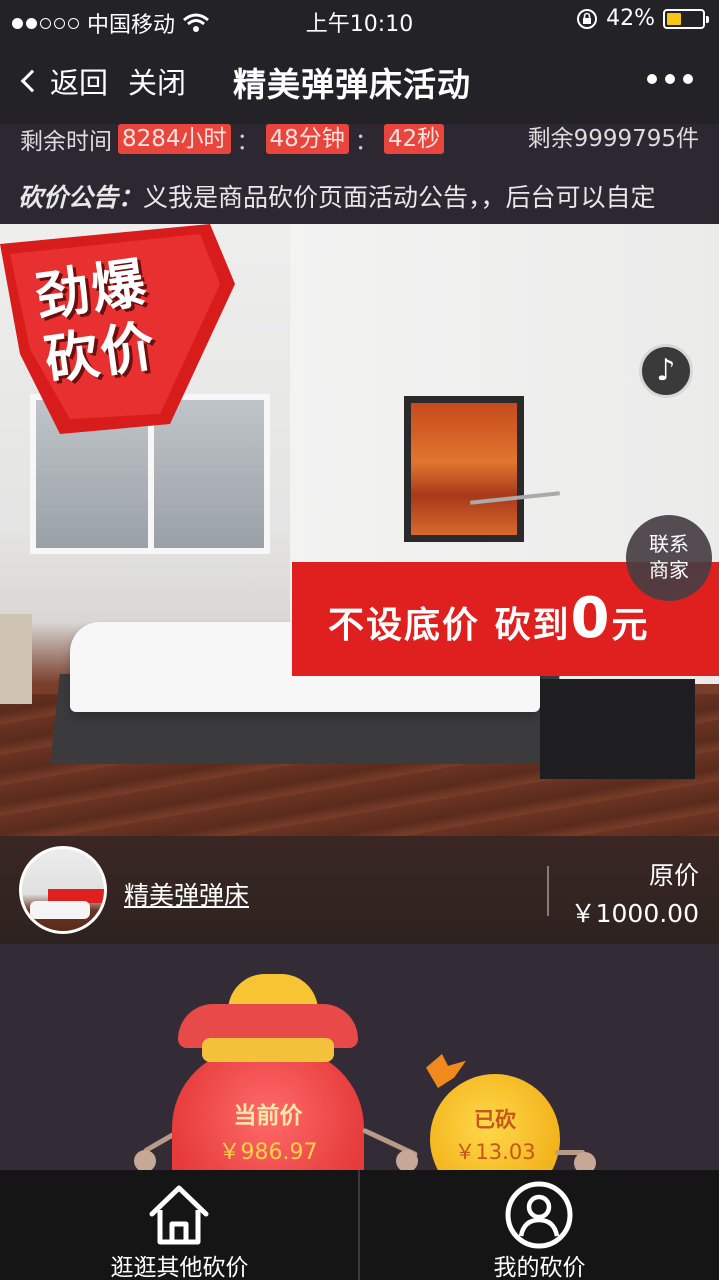 The height and width of the screenshot is (1280, 719). What do you see at coordinates (613, 139) in the screenshot?
I see `stock-remaining: 剩余9999795件` at bounding box center [613, 139].